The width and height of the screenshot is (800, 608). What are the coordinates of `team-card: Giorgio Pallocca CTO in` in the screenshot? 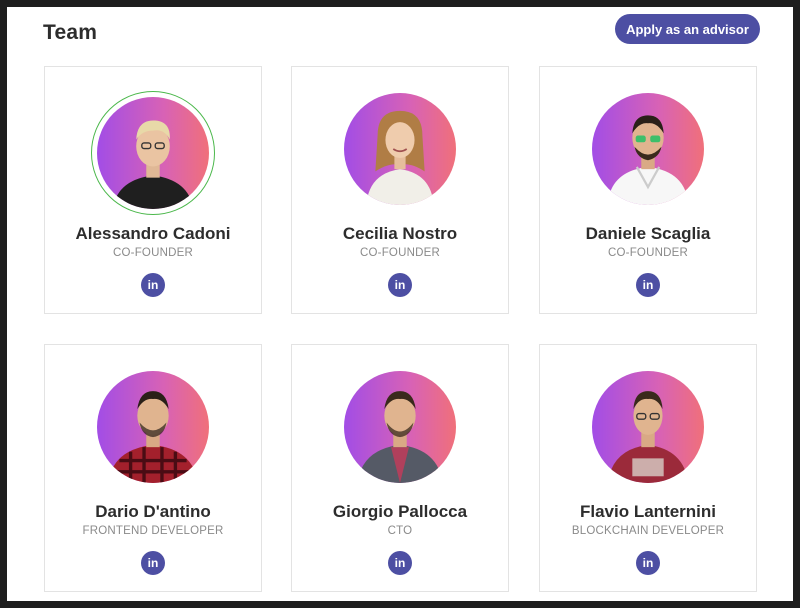 It's located at (400, 468).